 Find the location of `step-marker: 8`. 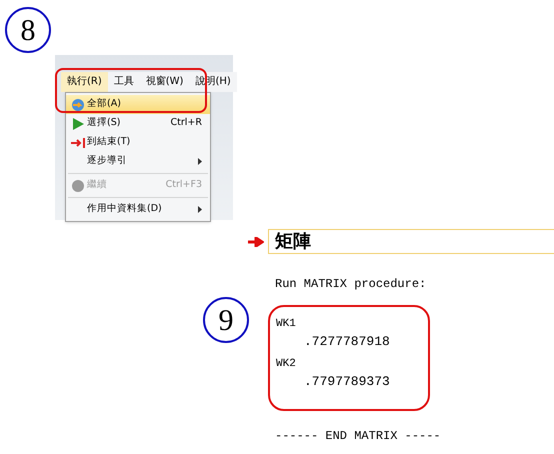

step-marker: 8 is located at coordinates (28, 30).